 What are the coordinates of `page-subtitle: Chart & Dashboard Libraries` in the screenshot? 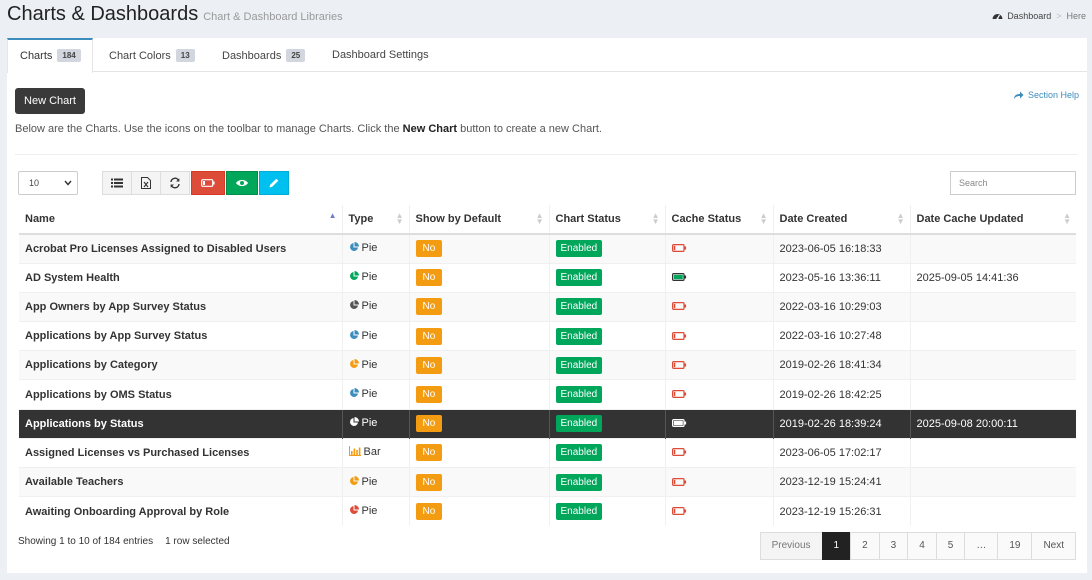 It's located at (273, 17).